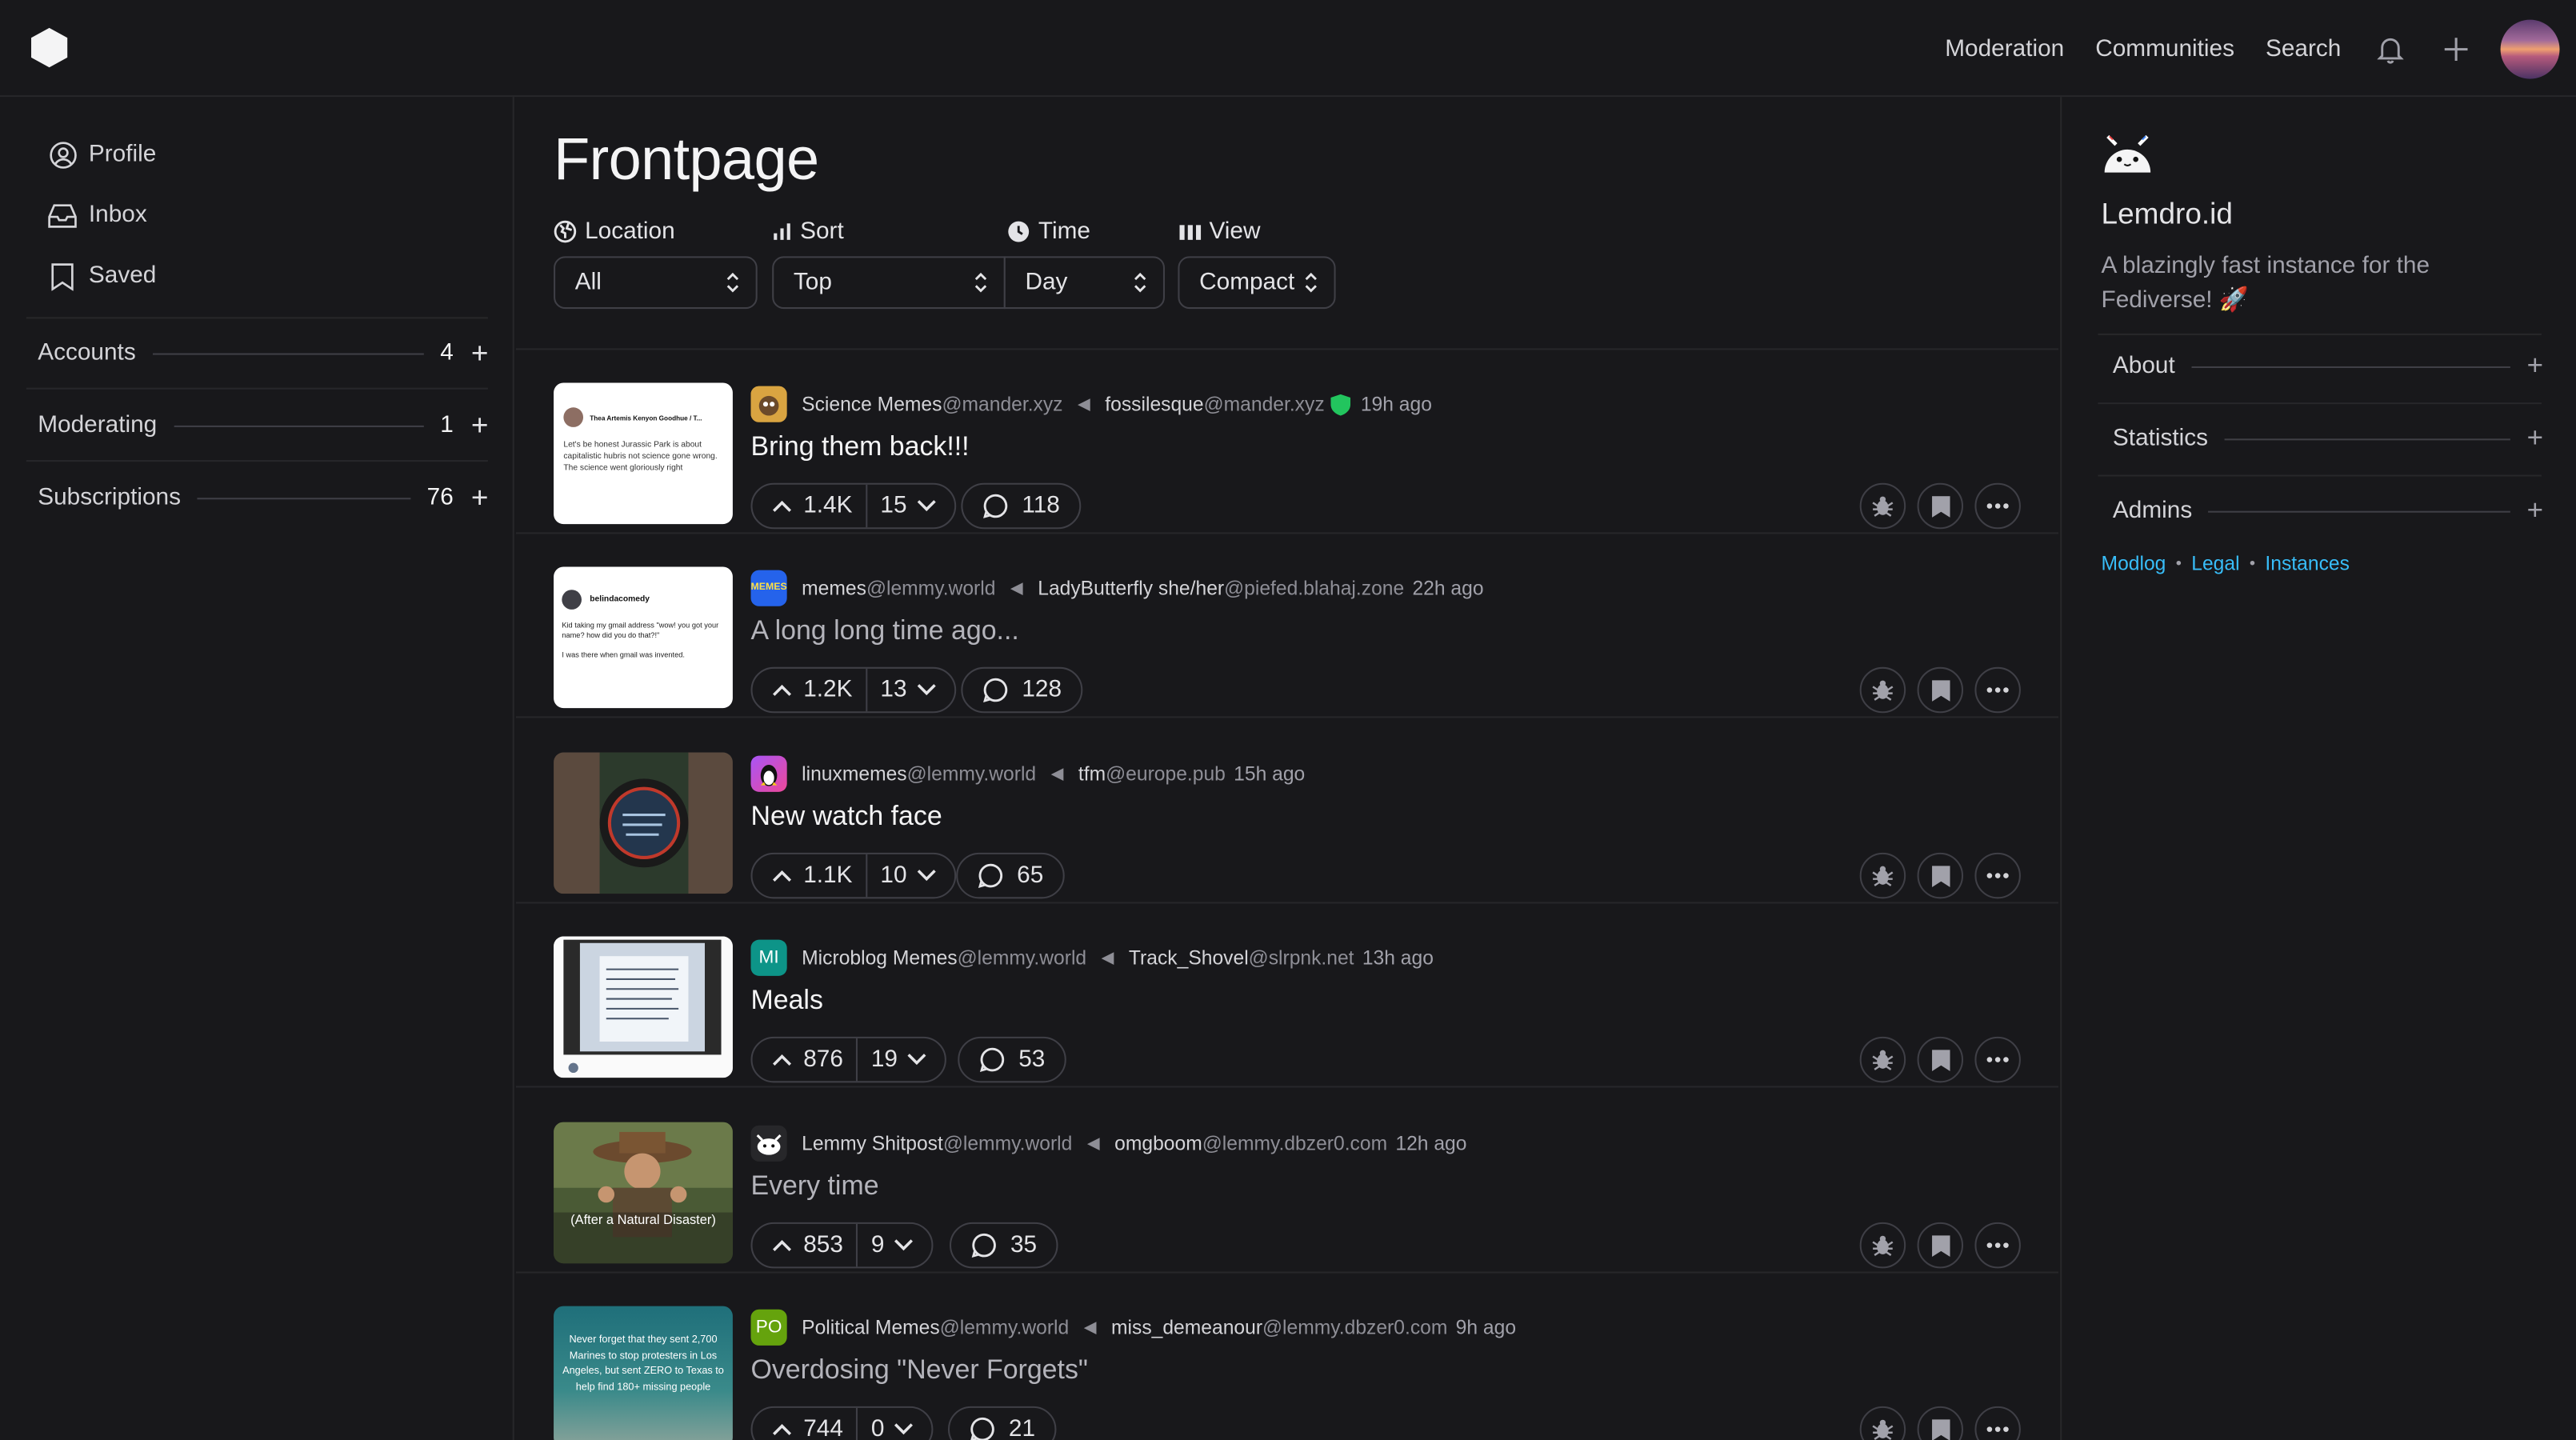 Image resolution: width=2576 pixels, height=1440 pixels. Describe the element at coordinates (854, 774) in the screenshot. I see `community-name: linuxmemes` at that location.